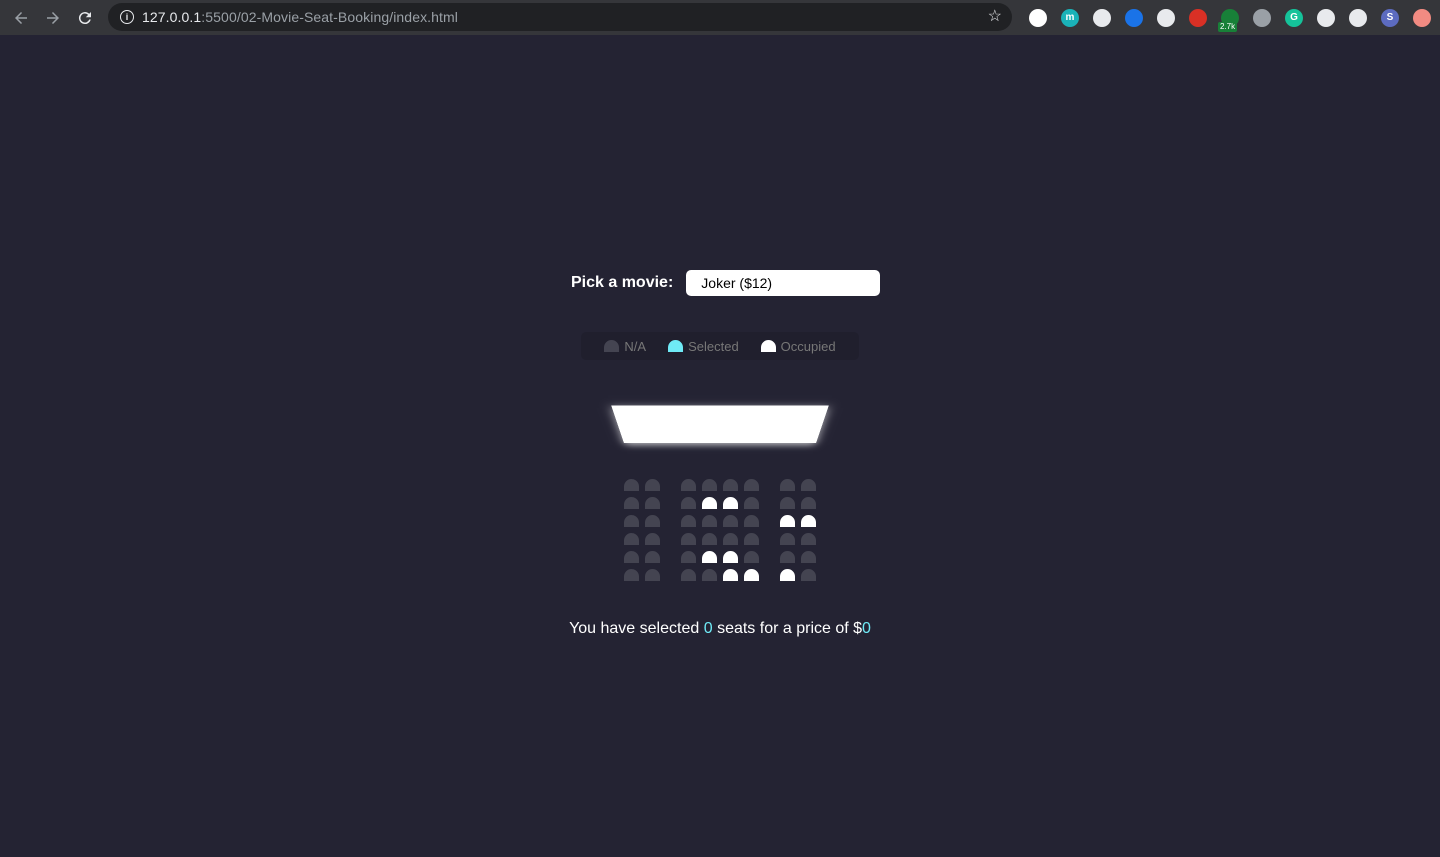 Image resolution: width=1440 pixels, height=857 pixels. I want to click on grammarly-extension-icon: G, so click(1294, 18).